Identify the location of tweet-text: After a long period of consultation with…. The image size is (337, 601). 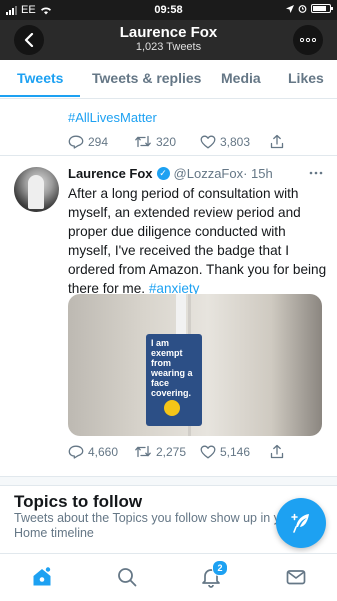
(199, 241).